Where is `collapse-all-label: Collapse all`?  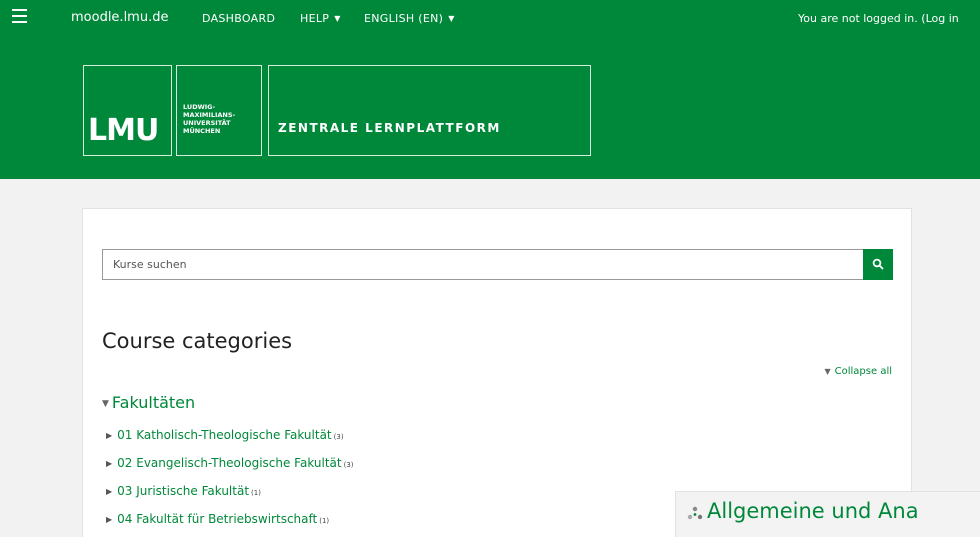
collapse-all-label: Collapse all is located at coordinates (863, 371).